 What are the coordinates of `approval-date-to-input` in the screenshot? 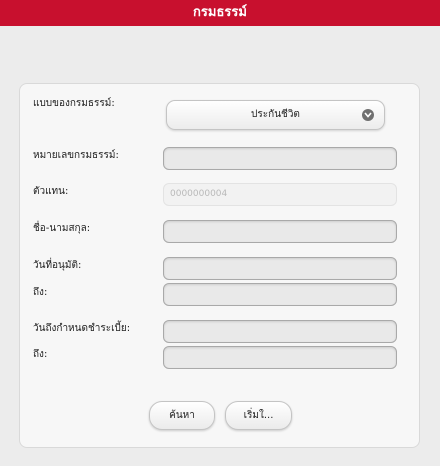 It's located at (280, 294).